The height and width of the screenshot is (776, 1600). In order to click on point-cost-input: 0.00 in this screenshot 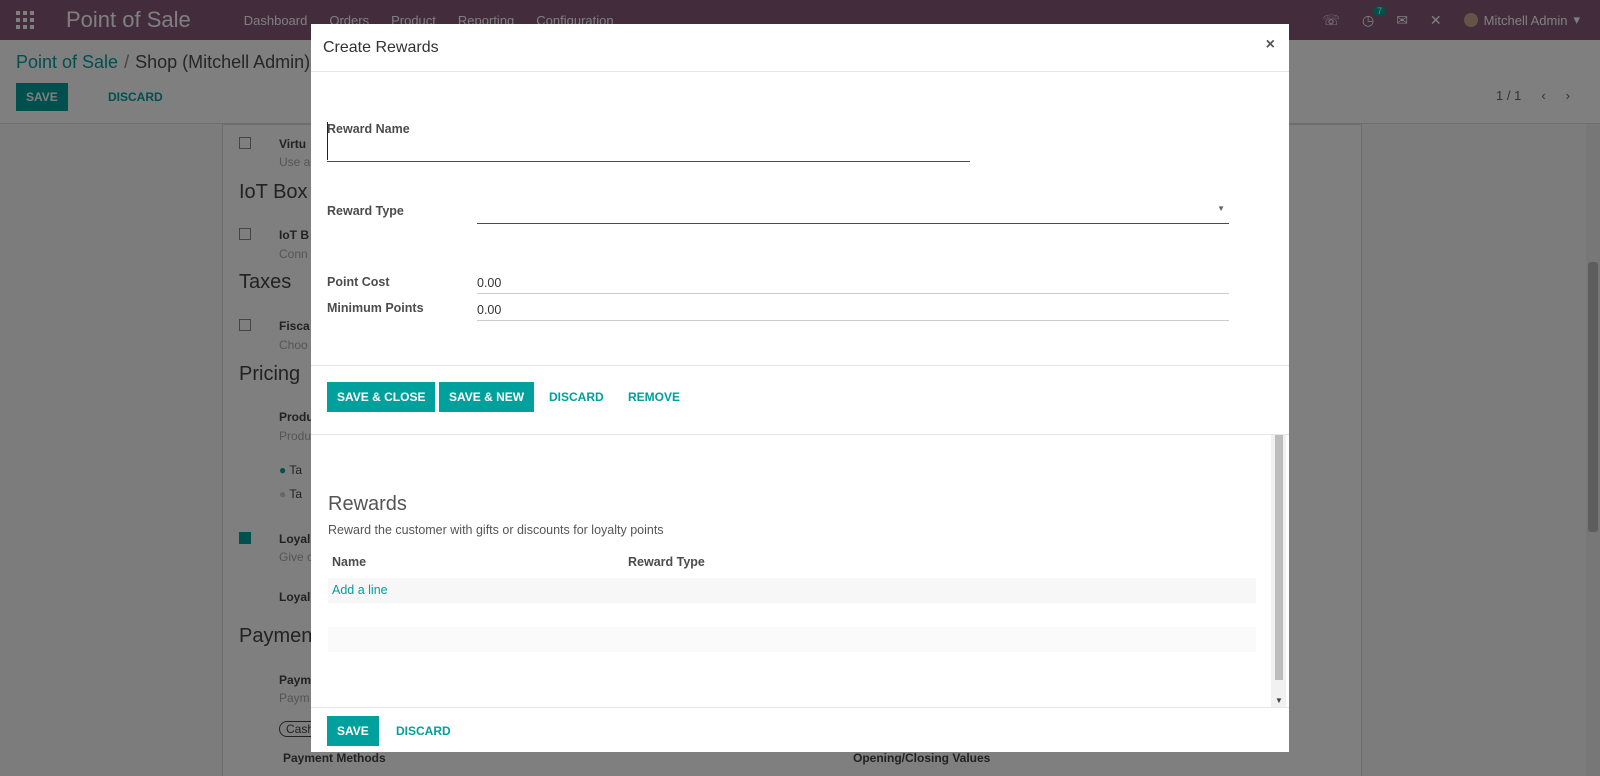, I will do `click(853, 283)`.